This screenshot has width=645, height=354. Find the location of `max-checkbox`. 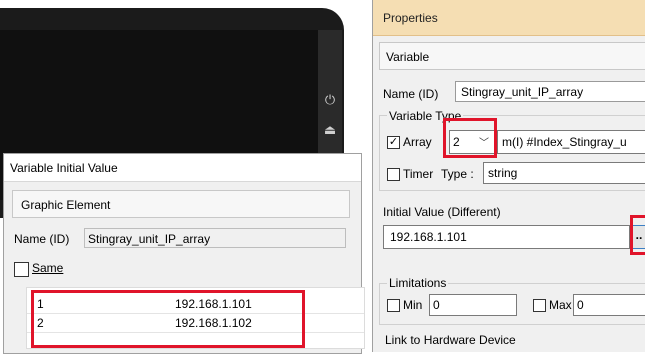

max-checkbox is located at coordinates (539, 305).